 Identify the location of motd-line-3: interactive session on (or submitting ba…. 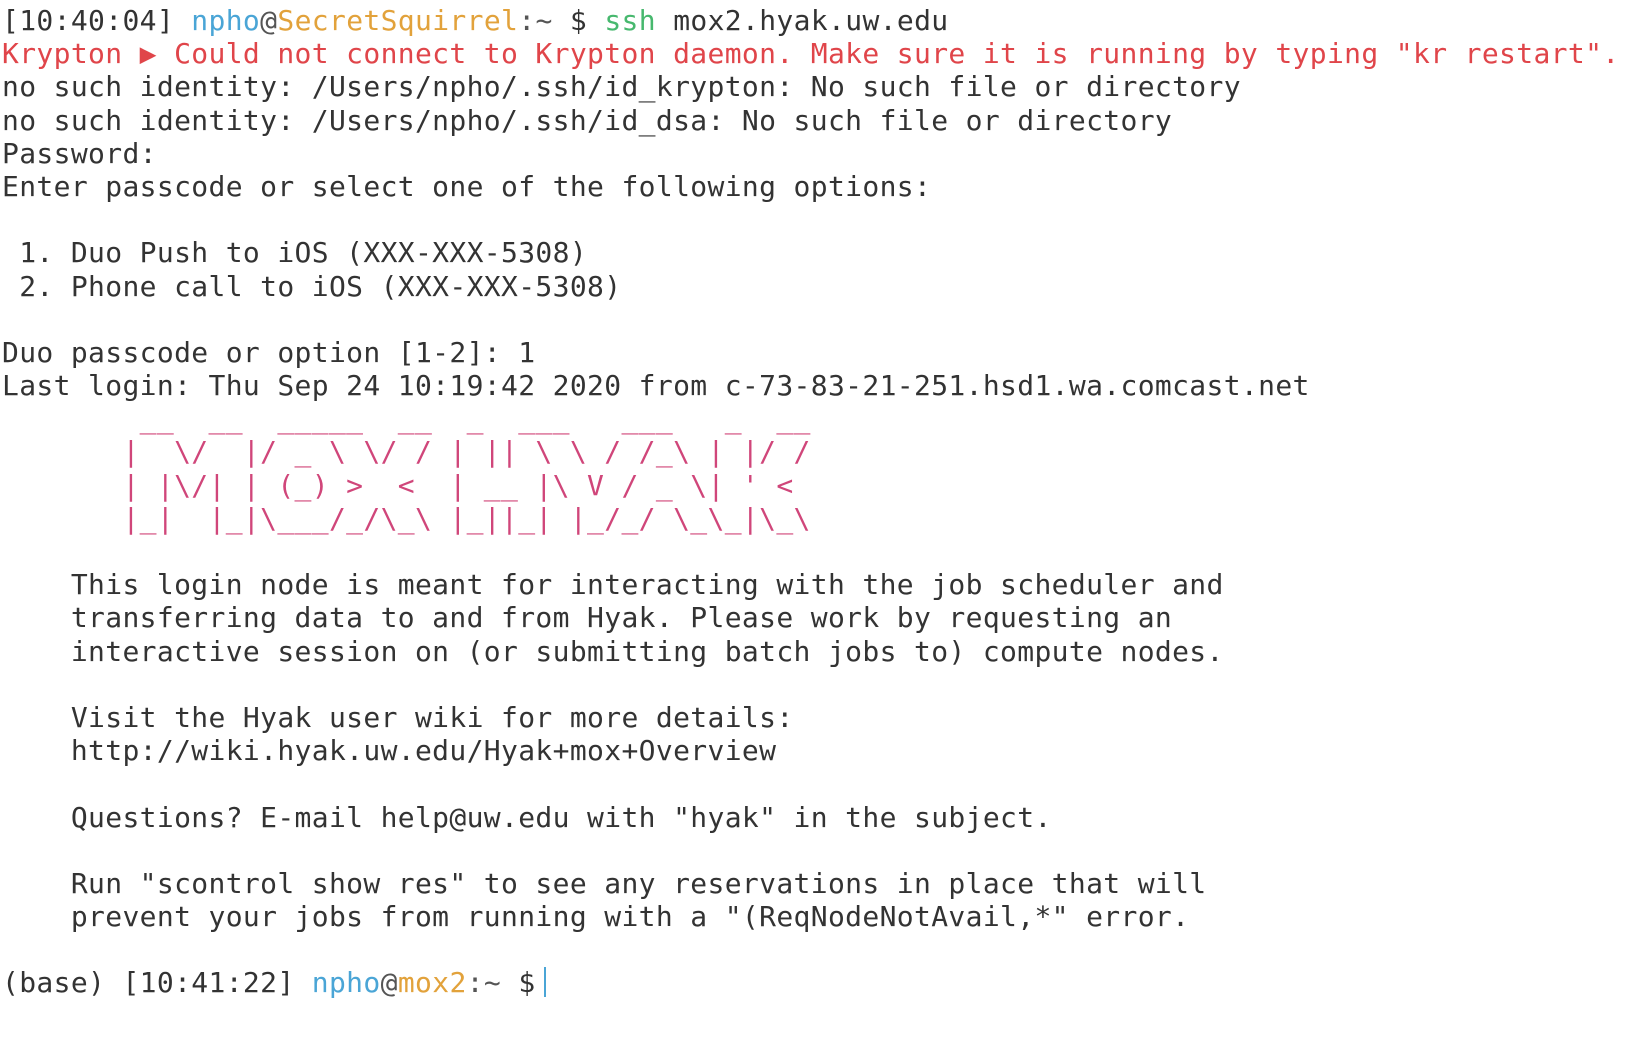
(613, 651).